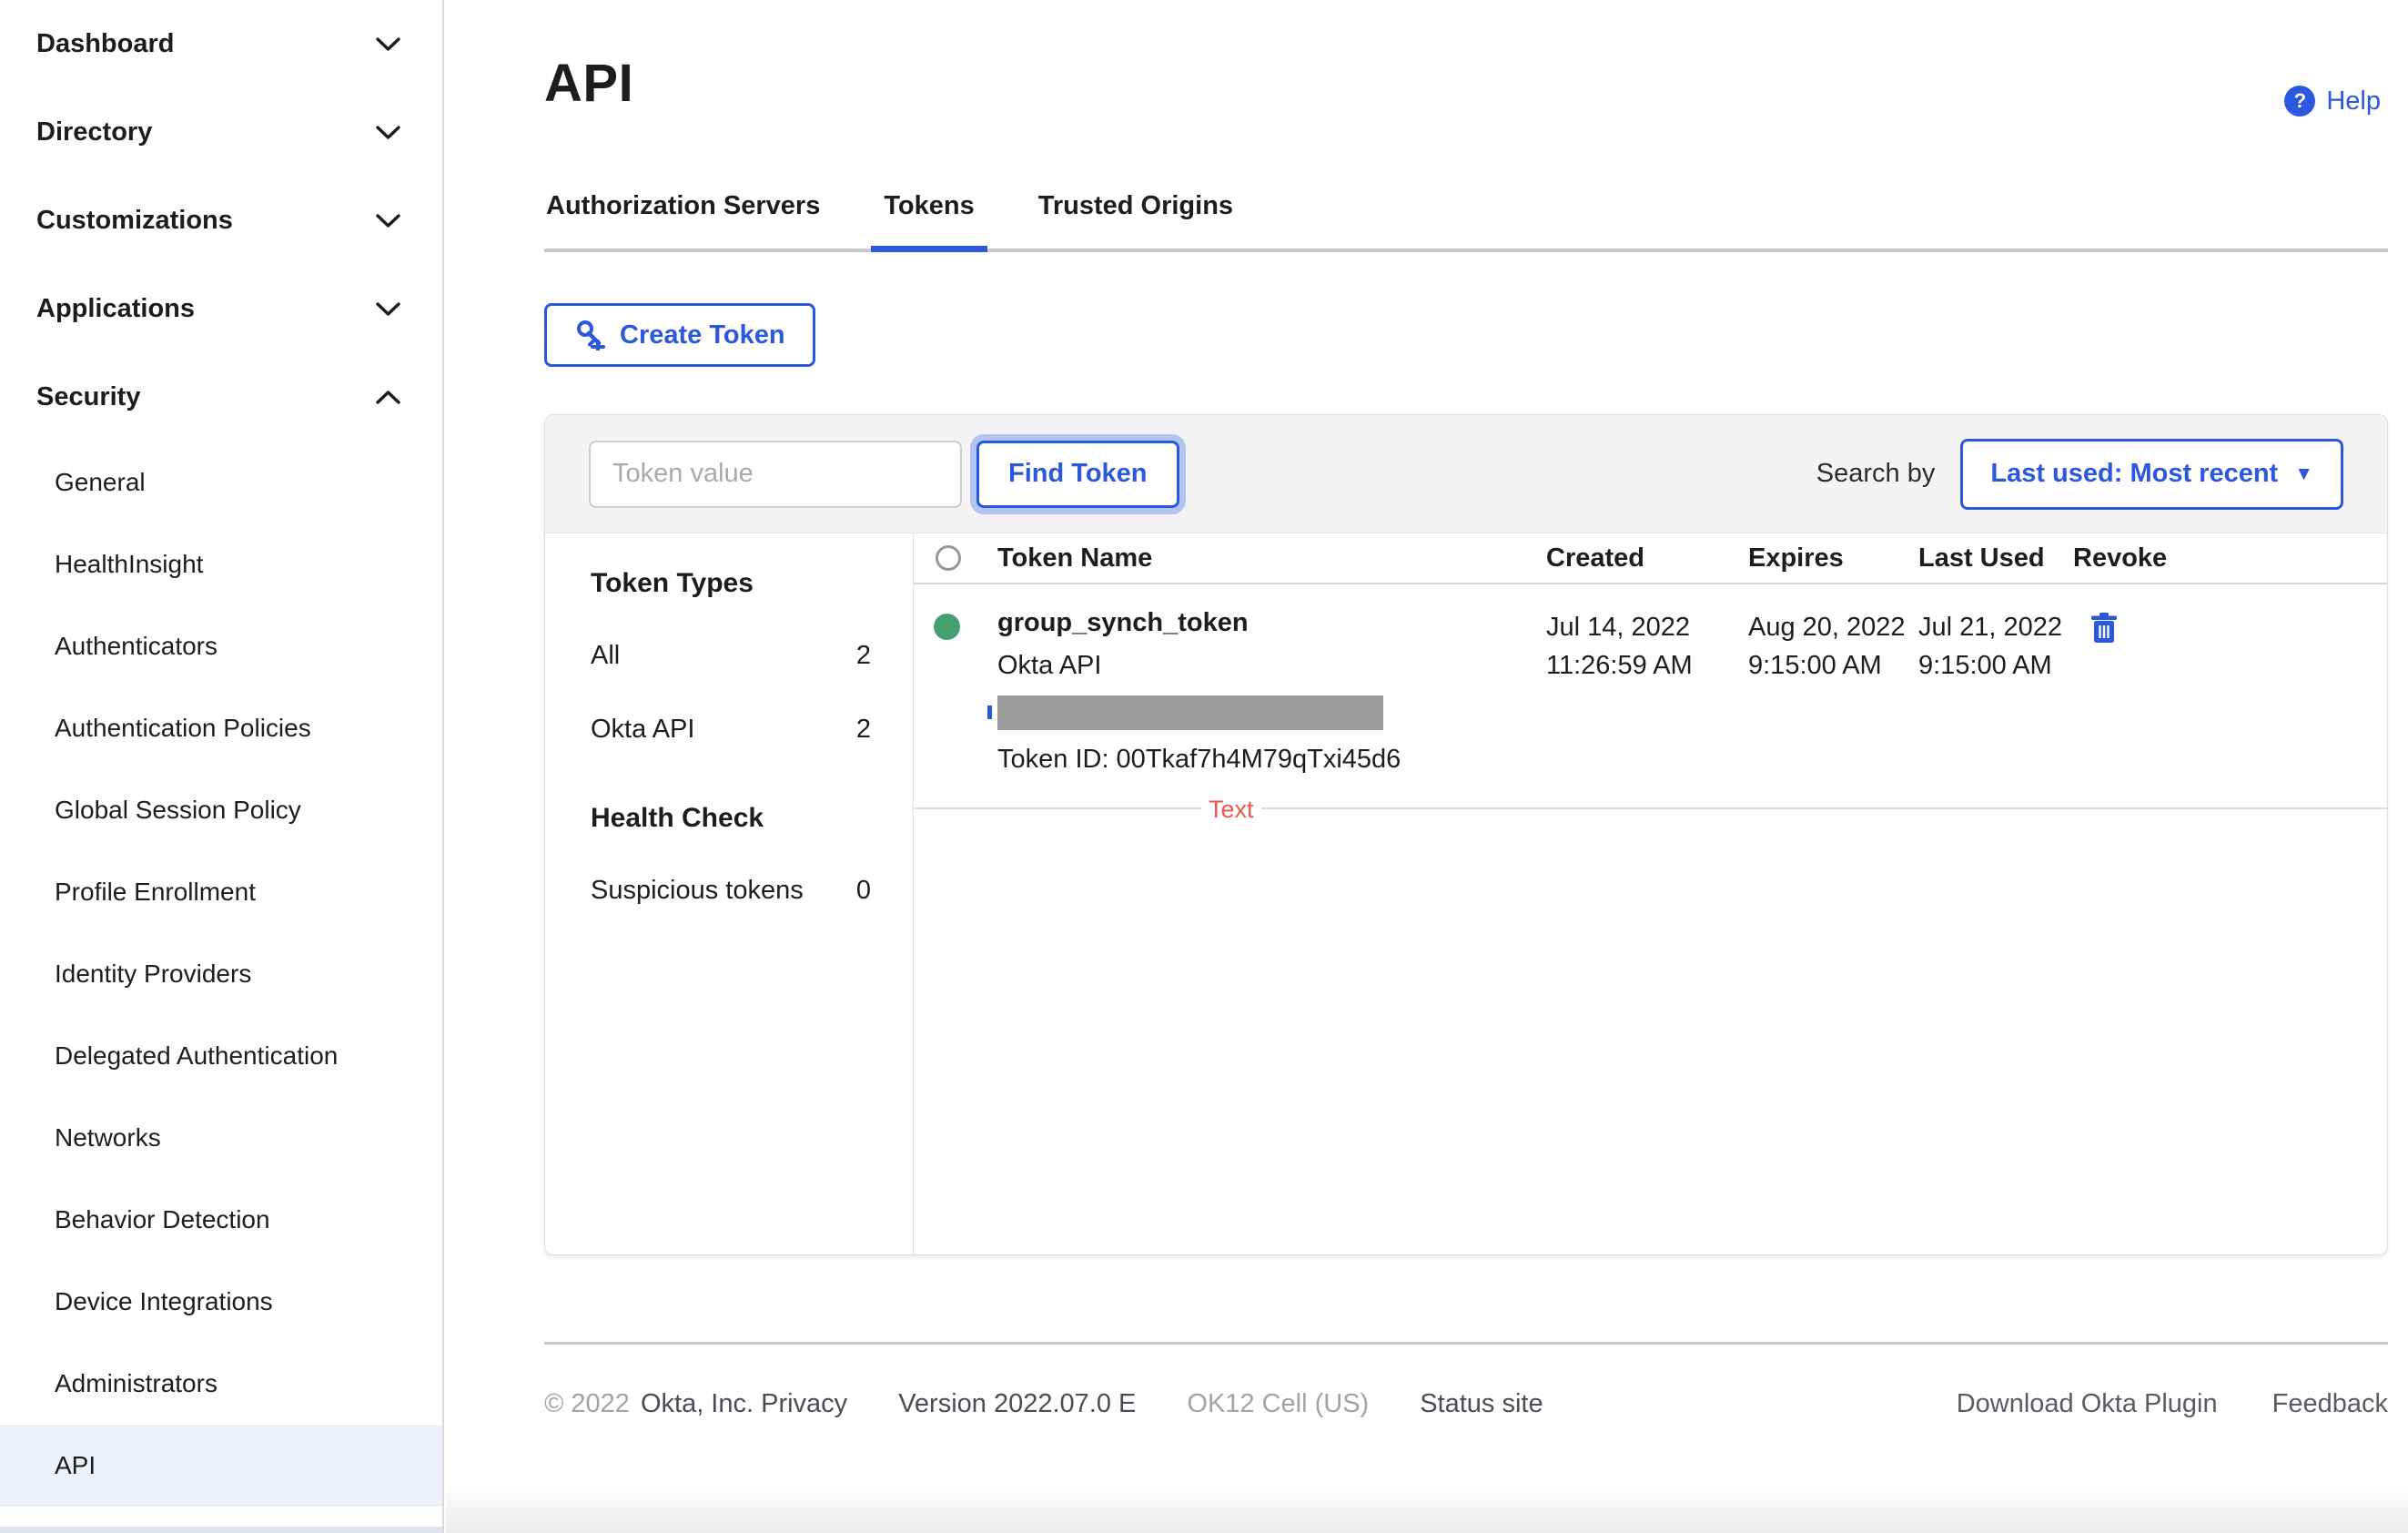  Describe the element at coordinates (221, 1530) in the screenshot. I see `sidebar-bottom-strip` at that location.